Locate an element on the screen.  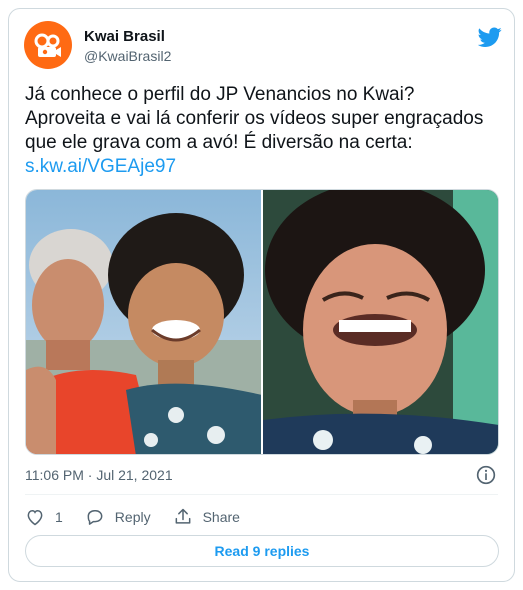
avatar is located at coordinates (48, 45).